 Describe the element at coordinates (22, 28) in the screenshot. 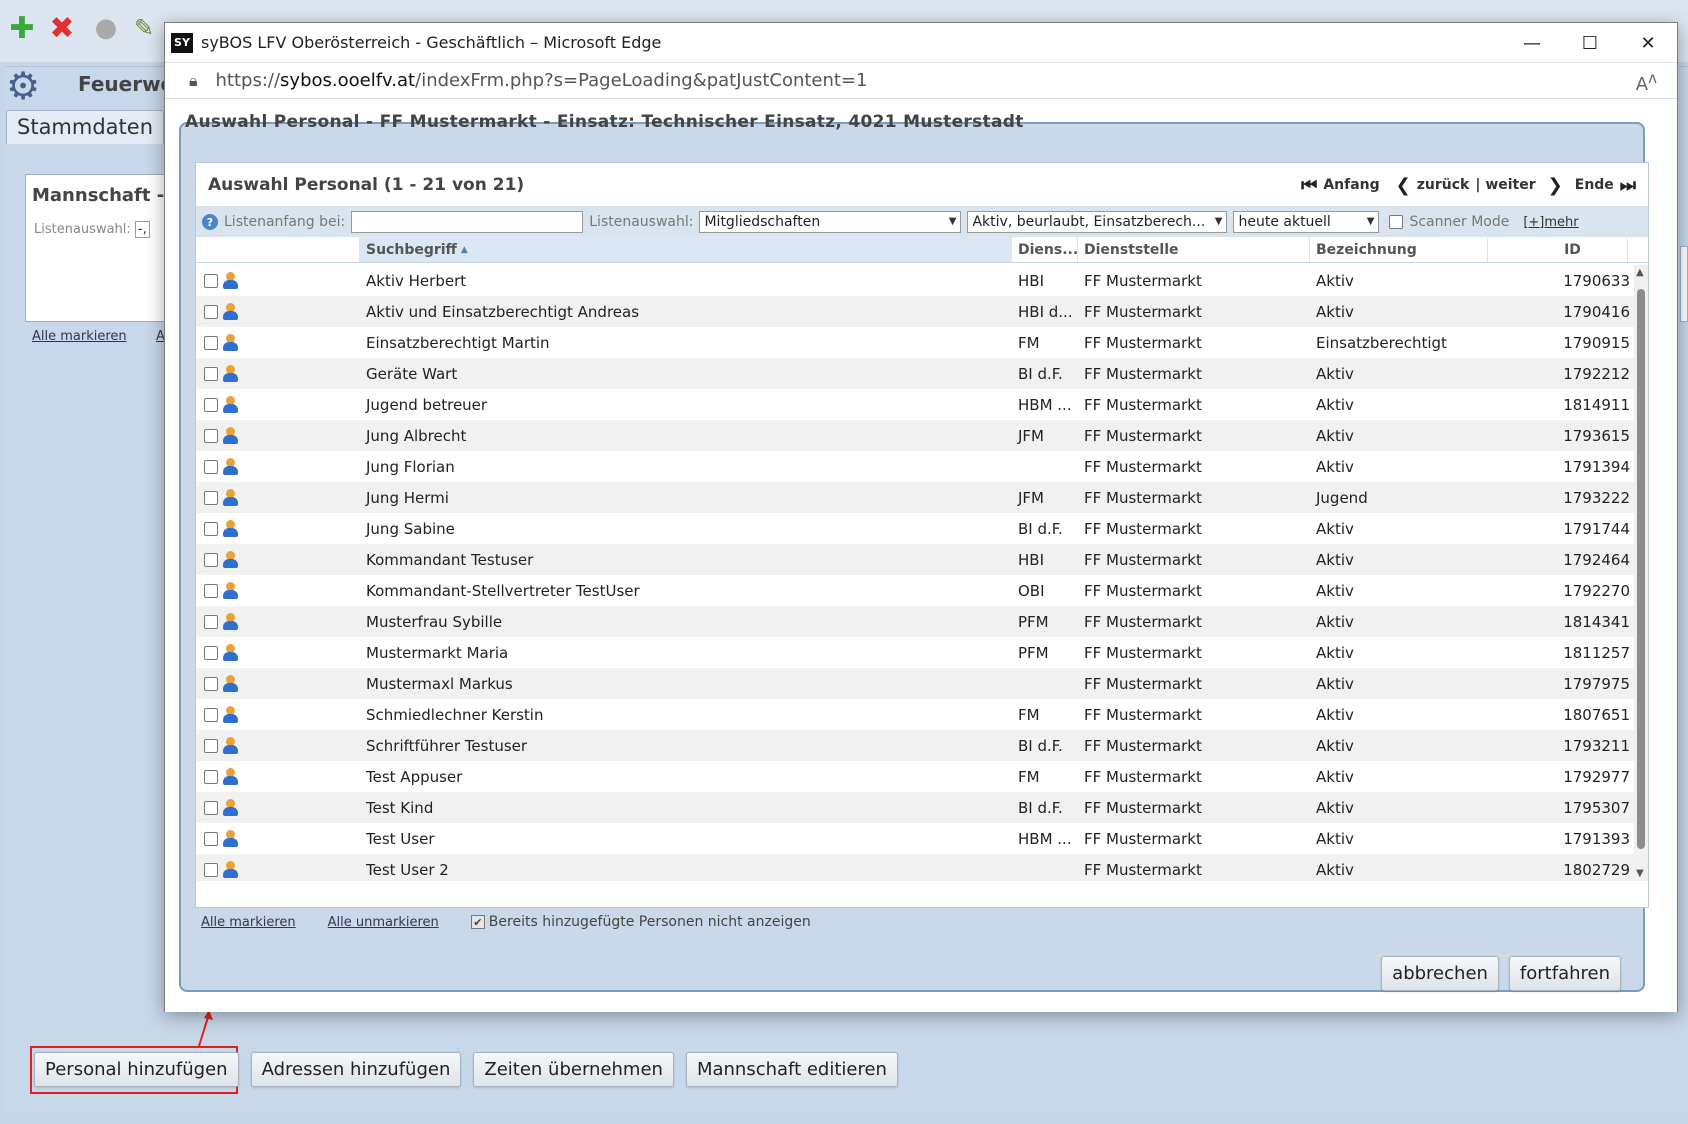

I see `add-icon: ✚` at that location.